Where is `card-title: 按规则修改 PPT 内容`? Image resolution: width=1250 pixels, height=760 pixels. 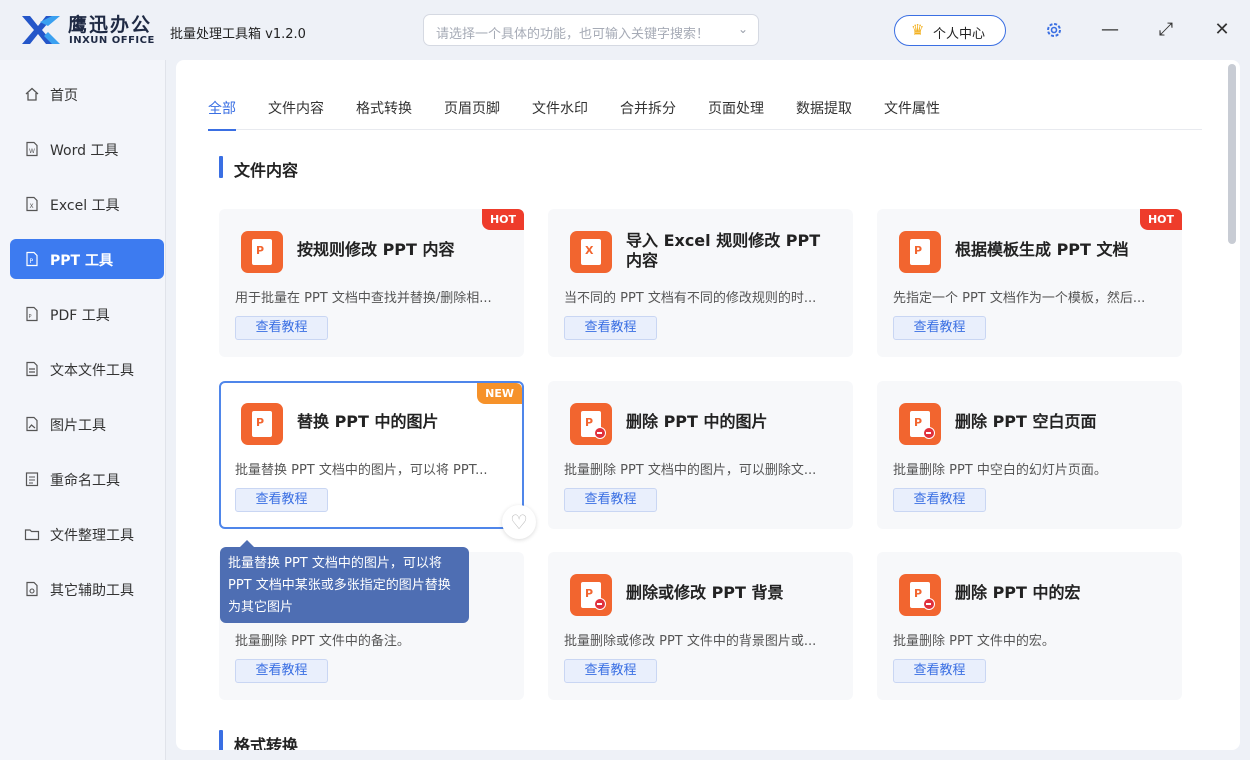 card-title: 按规则修改 PPT 内容 is located at coordinates (376, 249).